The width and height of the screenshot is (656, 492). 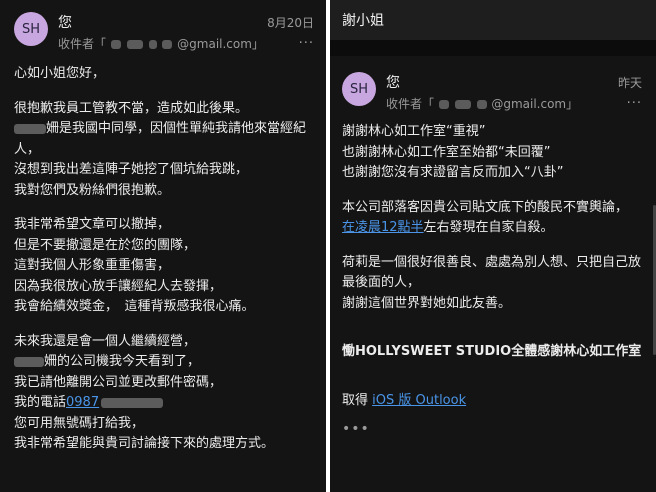 I want to click on body-line: 也謝謝您沒有求證留言反而加入“八卦”, so click(x=453, y=172).